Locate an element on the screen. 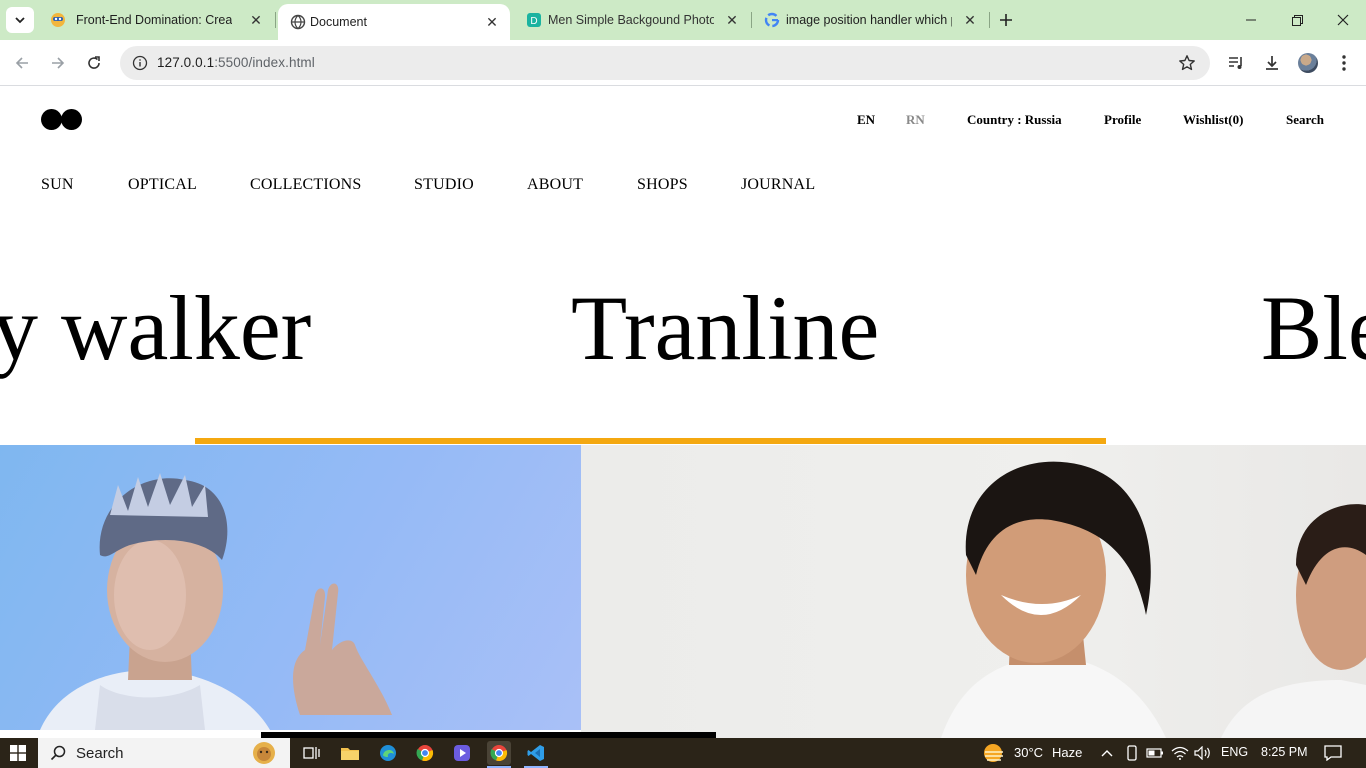  nav-item-journal: JOURNAL is located at coordinates (778, 185).